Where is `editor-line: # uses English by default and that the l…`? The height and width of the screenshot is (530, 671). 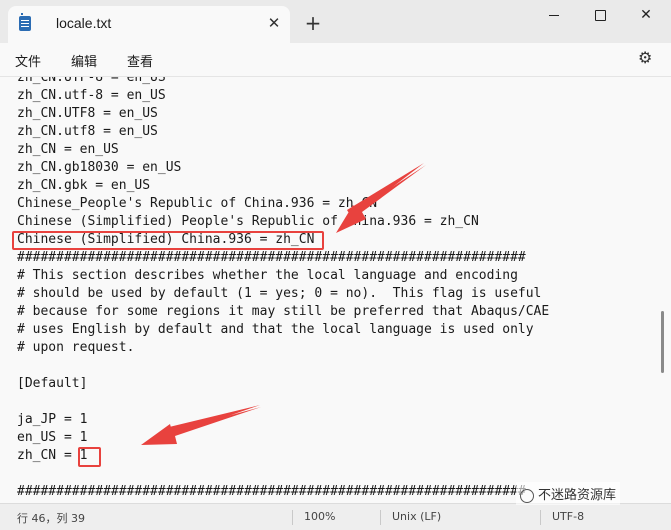
editor-line: # uses English by default and that the l… is located at coordinates (275, 329).